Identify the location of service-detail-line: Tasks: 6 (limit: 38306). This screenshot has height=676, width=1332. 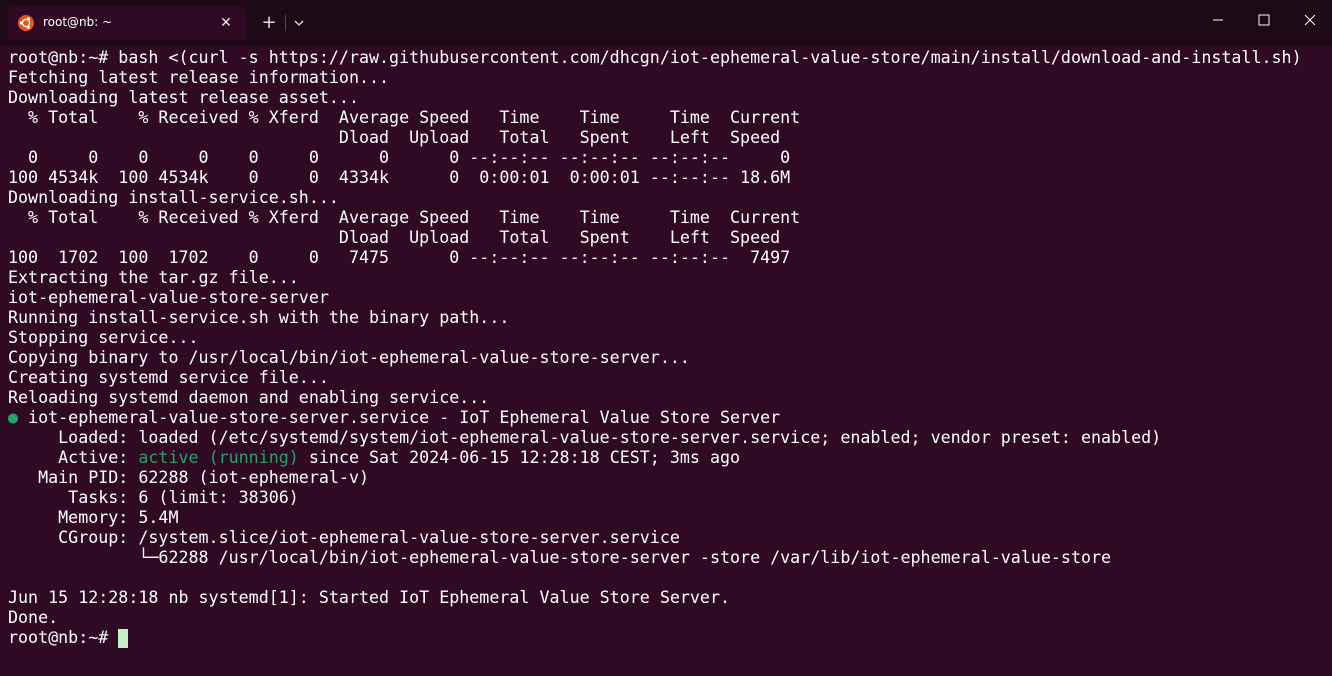
(153, 497).